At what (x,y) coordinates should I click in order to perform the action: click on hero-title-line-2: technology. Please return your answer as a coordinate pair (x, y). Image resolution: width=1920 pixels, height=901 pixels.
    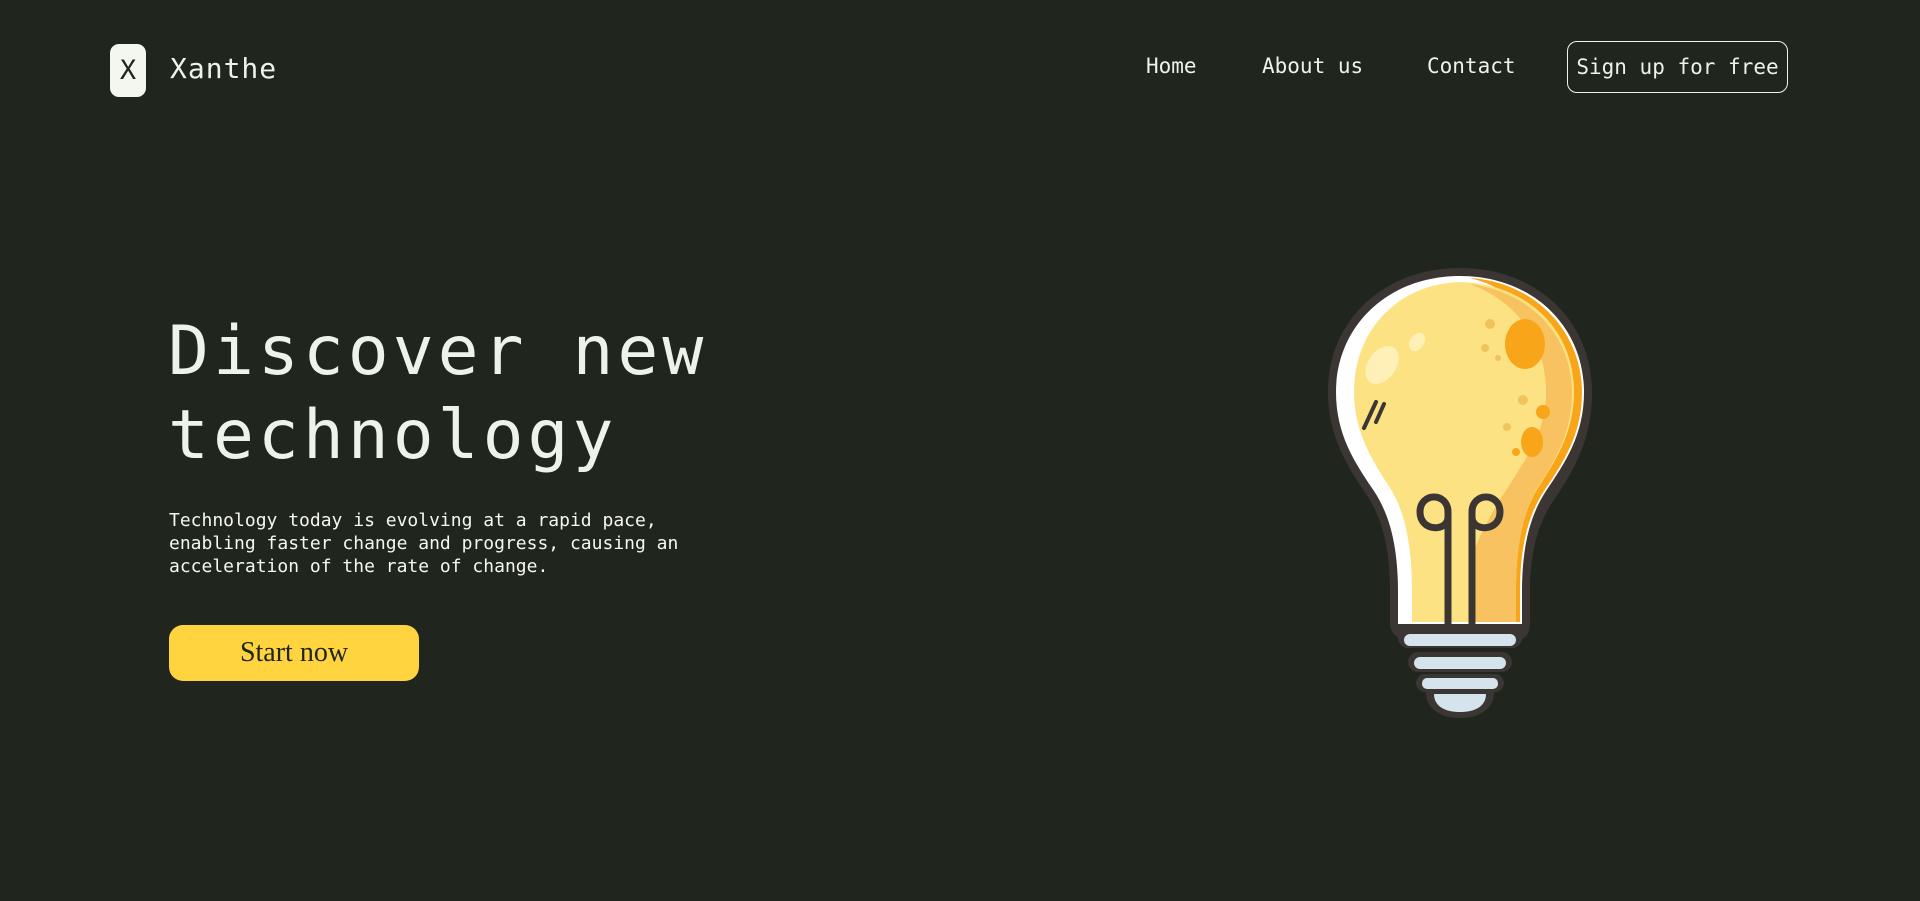
    Looking at the image, I should click on (393, 435).